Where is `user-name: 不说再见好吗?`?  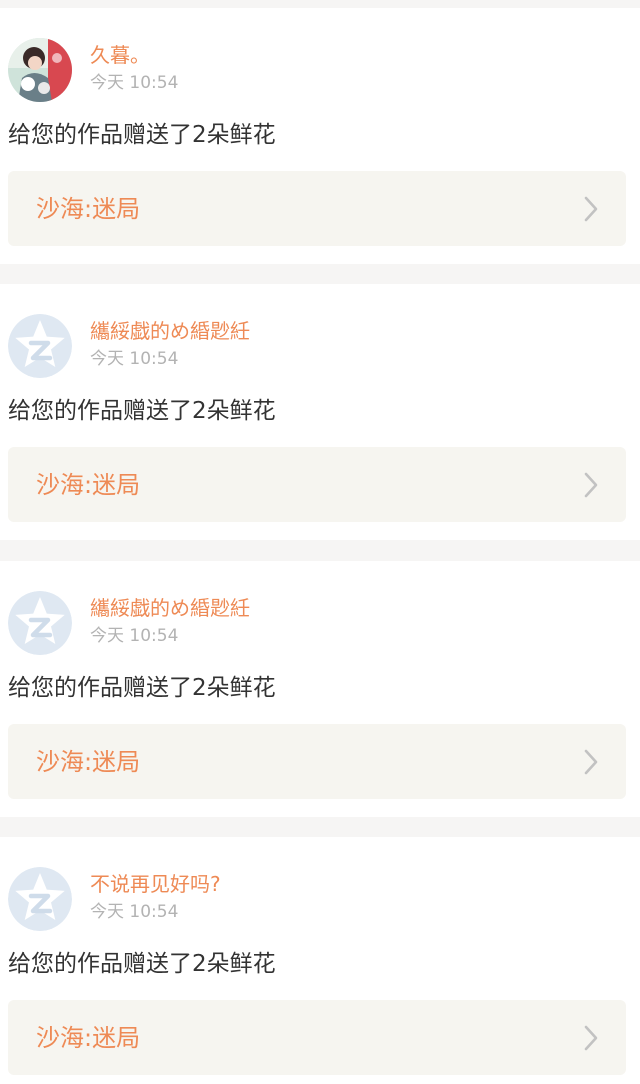 user-name: 不说再见好吗? is located at coordinates (155, 884).